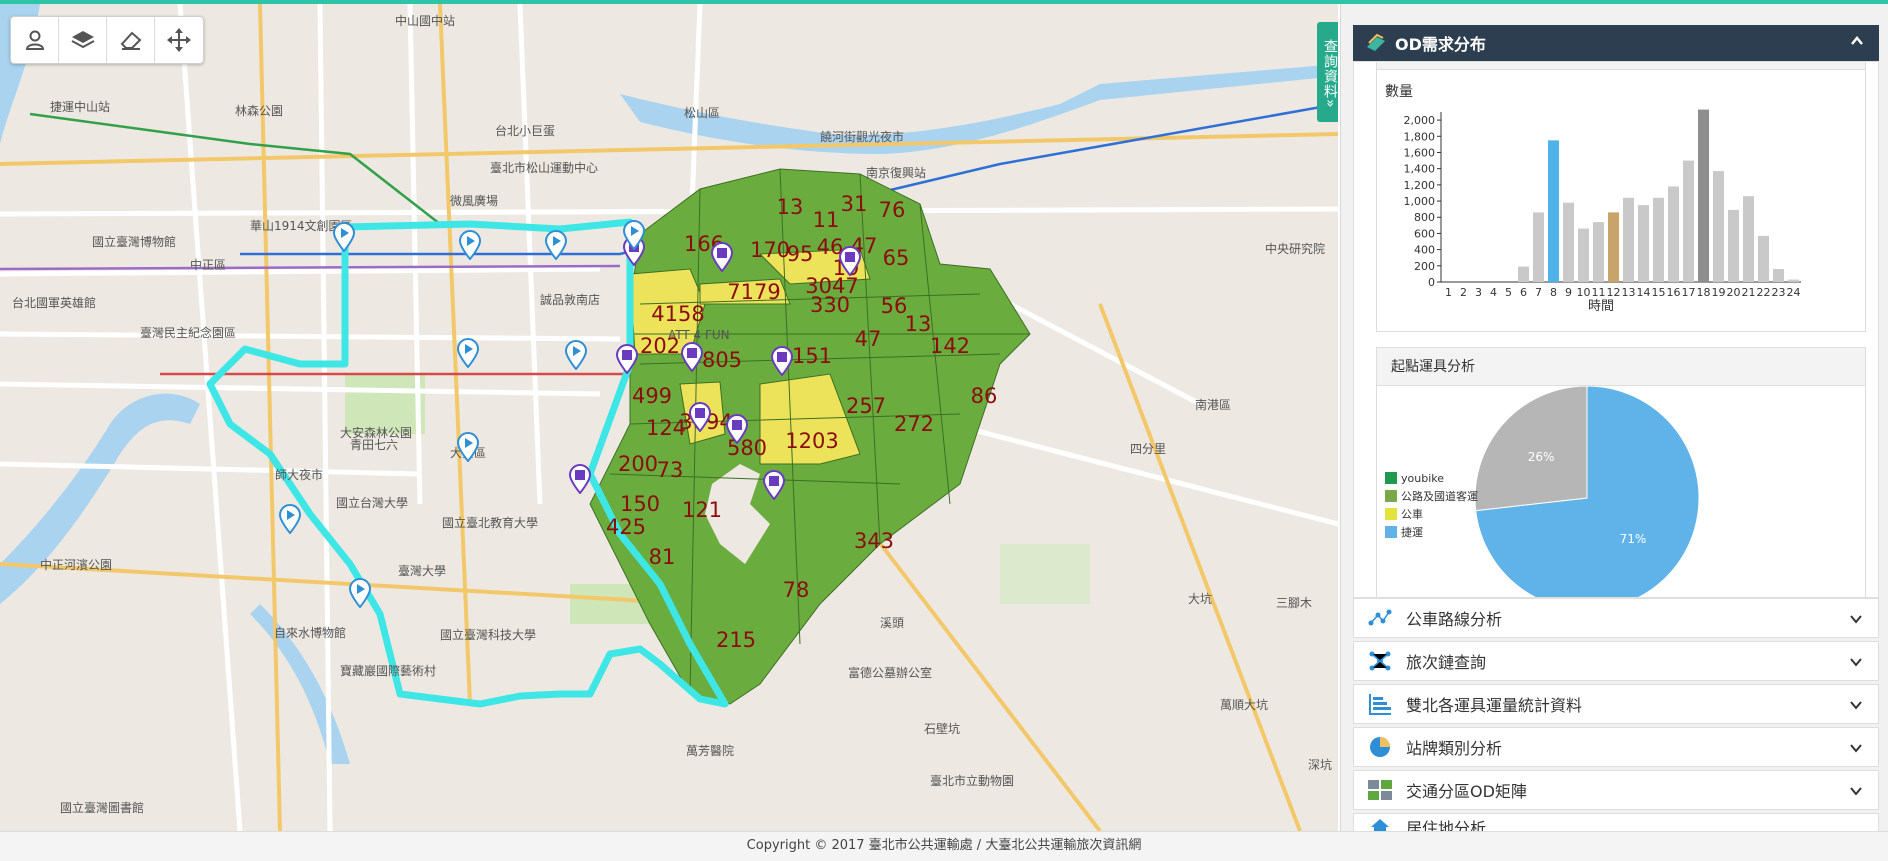 Image resolution: width=1888 pixels, height=861 pixels. I want to click on zone-label: 215, so click(736, 640).